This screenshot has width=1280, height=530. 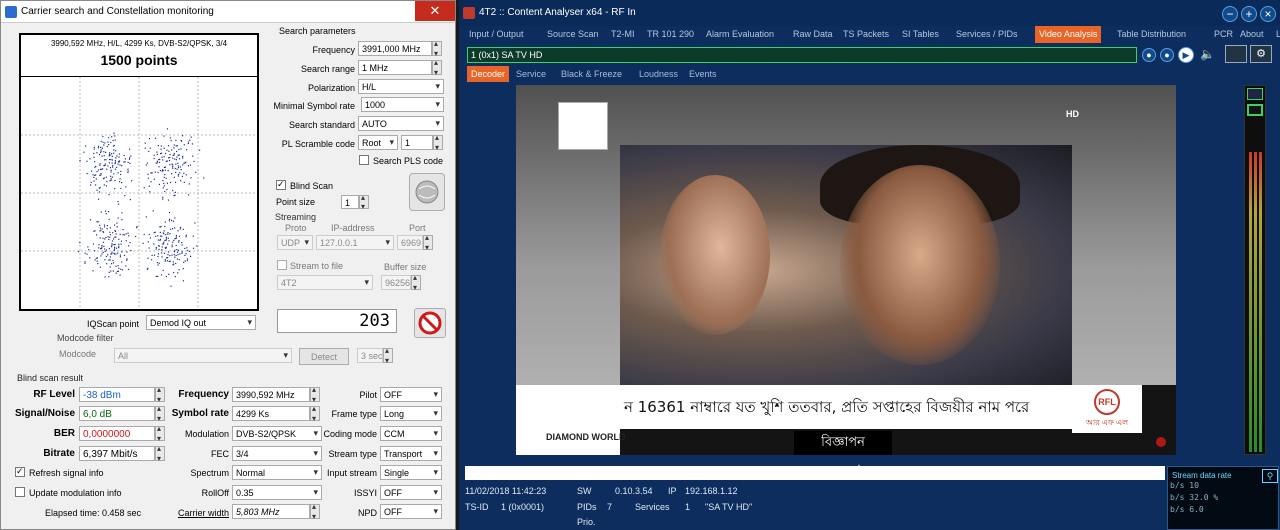 What do you see at coordinates (437, 48) in the screenshot?
I see `frequency-spinner` at bounding box center [437, 48].